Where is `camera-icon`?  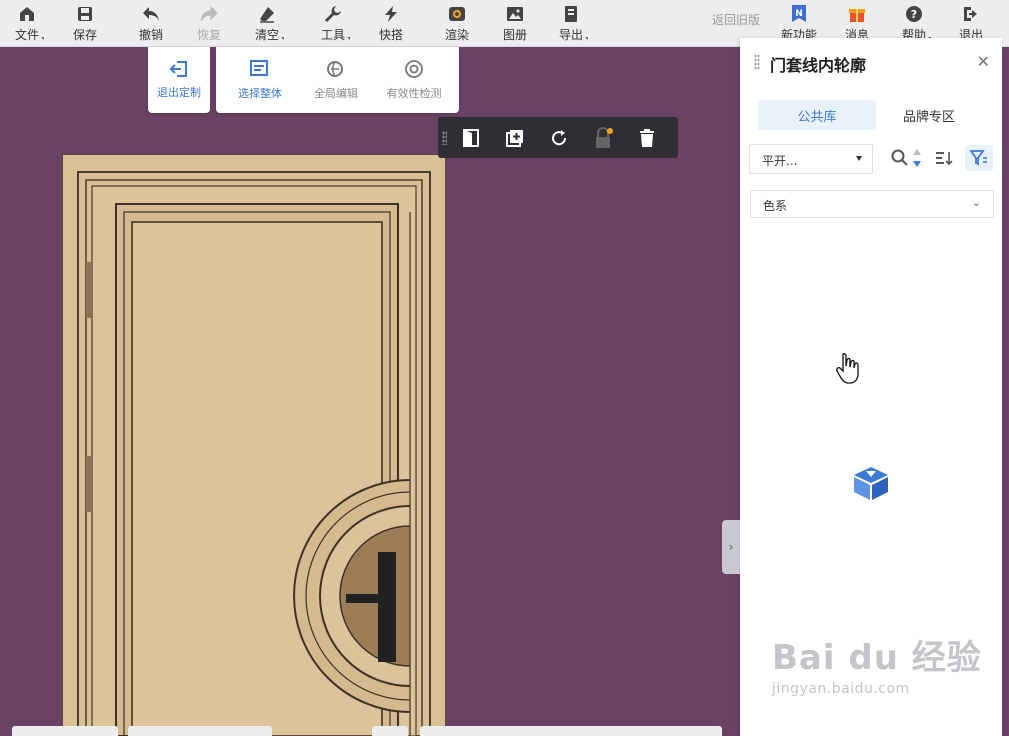 camera-icon is located at coordinates (457, 14).